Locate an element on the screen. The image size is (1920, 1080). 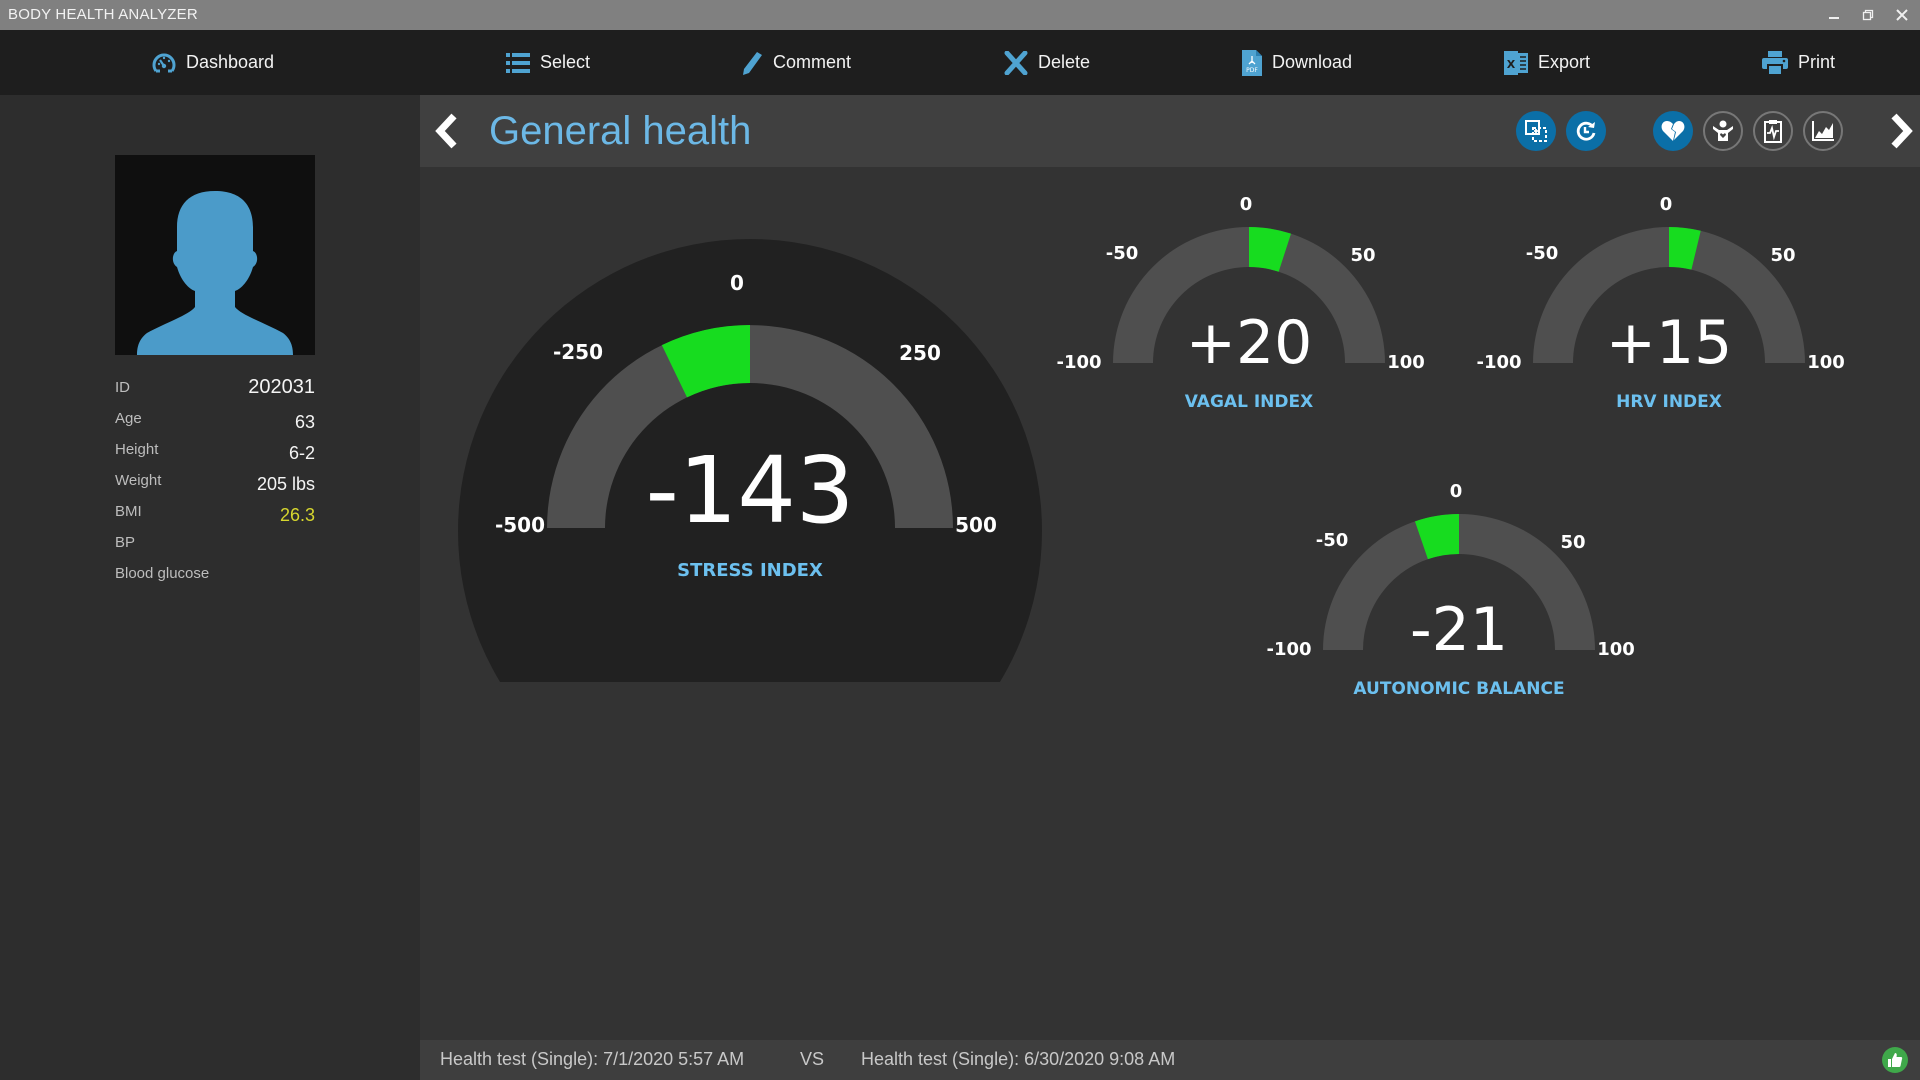
hrv-tick-label: -100 is located at coordinates (1498, 362).